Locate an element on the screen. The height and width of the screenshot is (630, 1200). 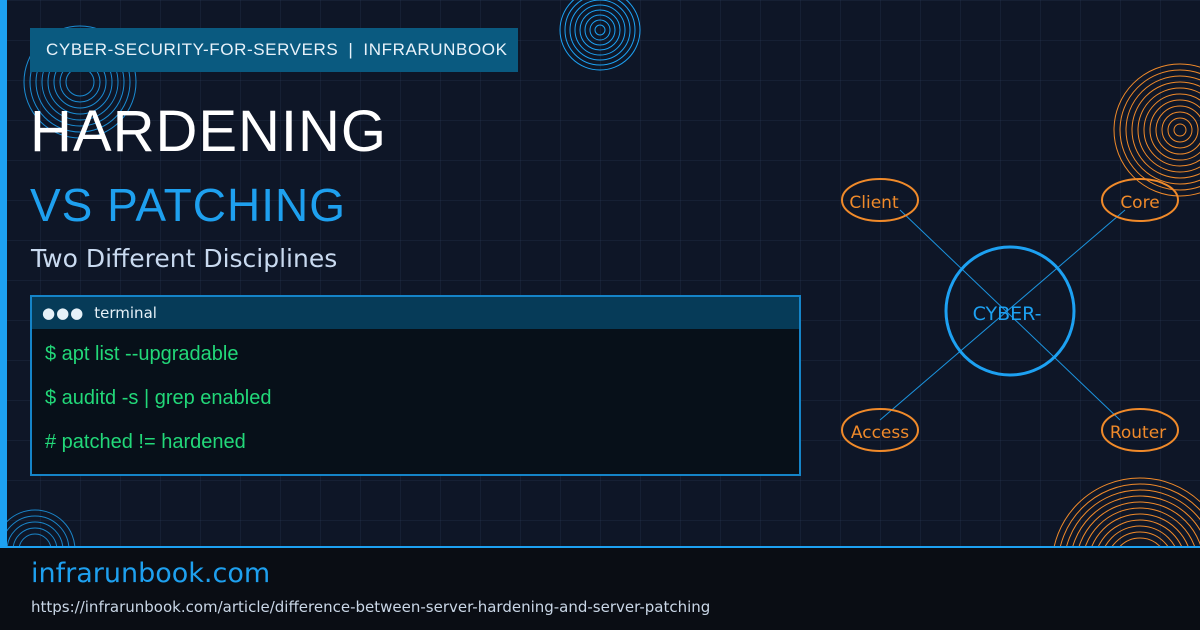
node-router-label: Router is located at coordinates (1138, 433).